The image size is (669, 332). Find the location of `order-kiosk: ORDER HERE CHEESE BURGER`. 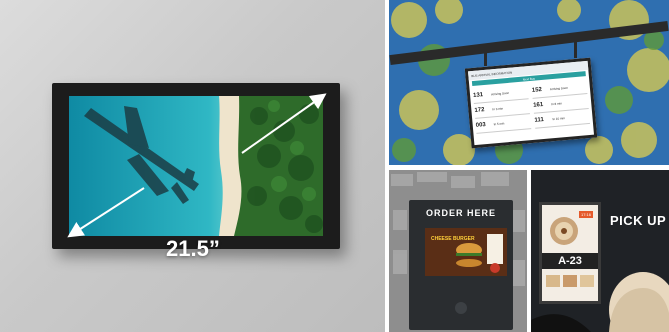

order-kiosk: ORDER HERE CHEESE BURGER is located at coordinates (461, 265).